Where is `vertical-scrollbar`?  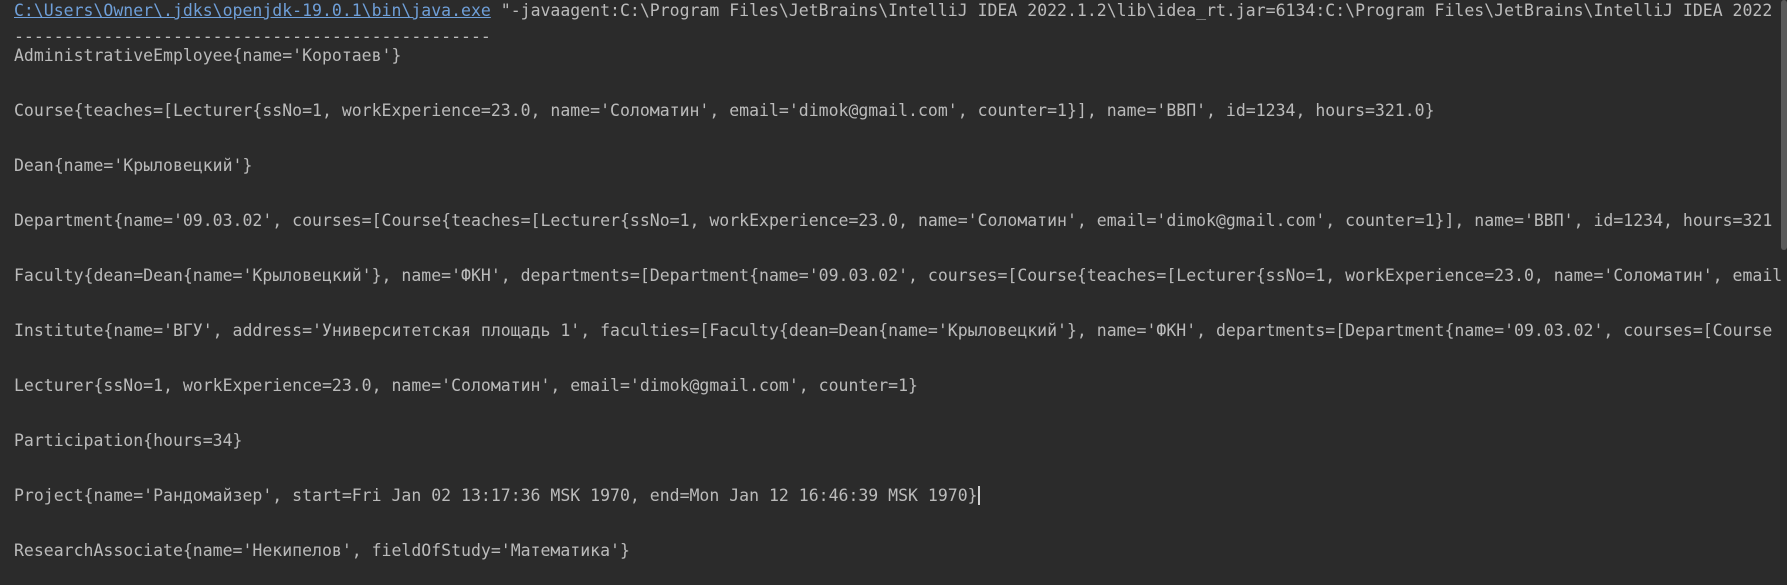
vertical-scrollbar is located at coordinates (1784, 125).